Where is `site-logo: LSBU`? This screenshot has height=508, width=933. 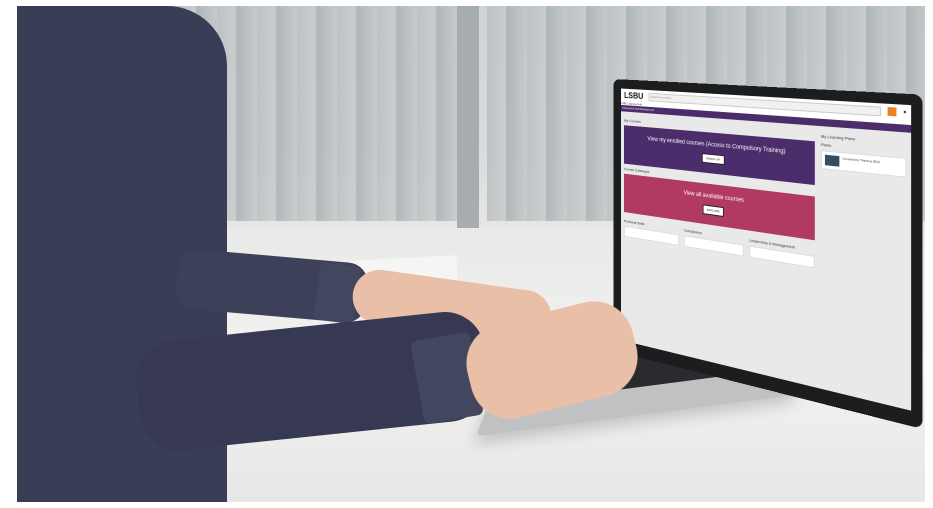
site-logo: LSBU is located at coordinates (633, 95).